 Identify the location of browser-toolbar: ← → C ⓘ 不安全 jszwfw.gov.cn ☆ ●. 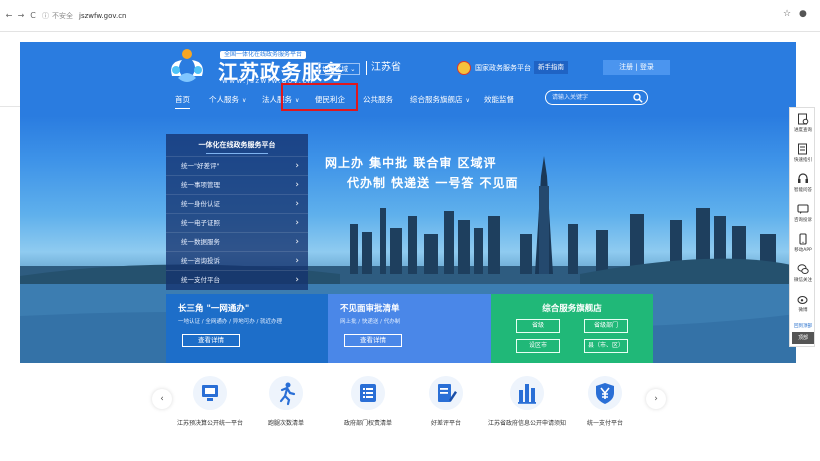
(410, 16).